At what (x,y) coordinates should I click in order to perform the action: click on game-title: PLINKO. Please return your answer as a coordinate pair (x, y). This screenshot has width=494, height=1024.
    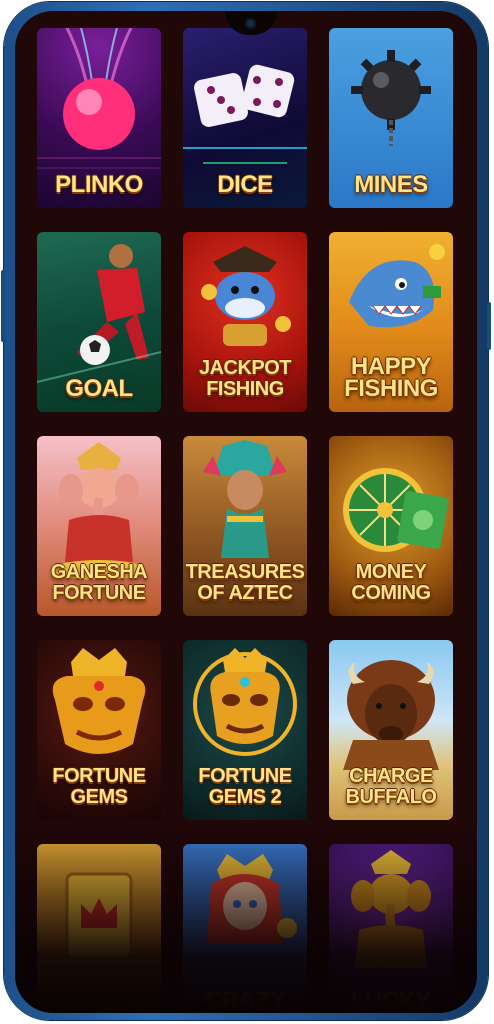
    Looking at the image, I should click on (99, 184).